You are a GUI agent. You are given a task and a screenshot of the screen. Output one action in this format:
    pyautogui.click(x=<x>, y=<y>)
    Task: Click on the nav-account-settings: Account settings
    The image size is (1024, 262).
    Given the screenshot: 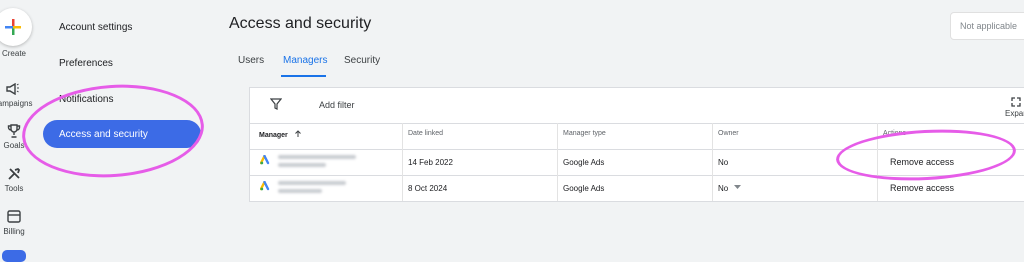 What is the action you would take?
    pyautogui.click(x=95, y=27)
    